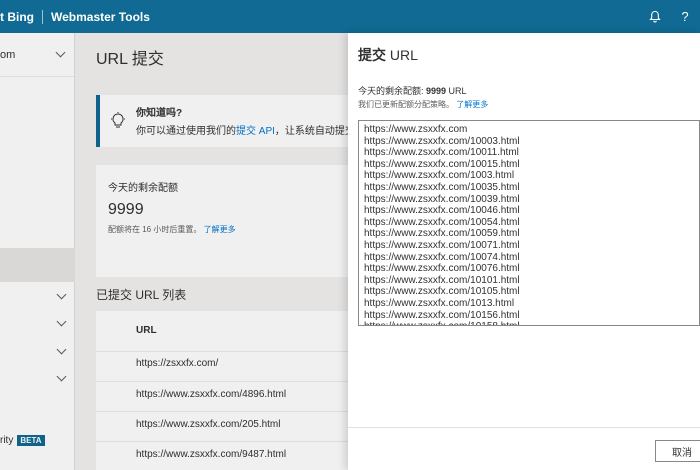 The width and height of the screenshot is (700, 470). What do you see at coordinates (685, 16) in the screenshot?
I see `help-icon: ?` at bounding box center [685, 16].